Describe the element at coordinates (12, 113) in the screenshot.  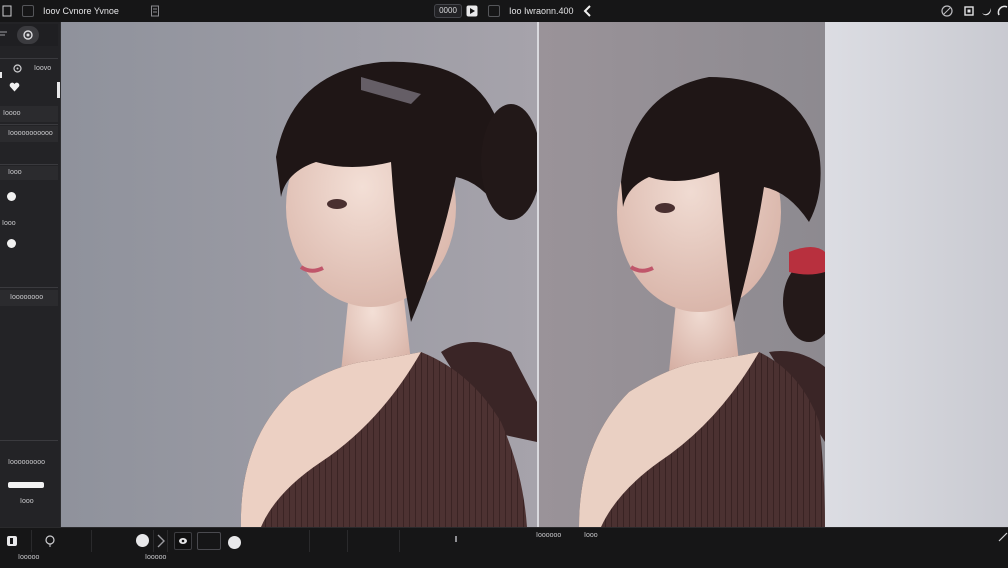
I see `row-a-label: Ioooo` at that location.